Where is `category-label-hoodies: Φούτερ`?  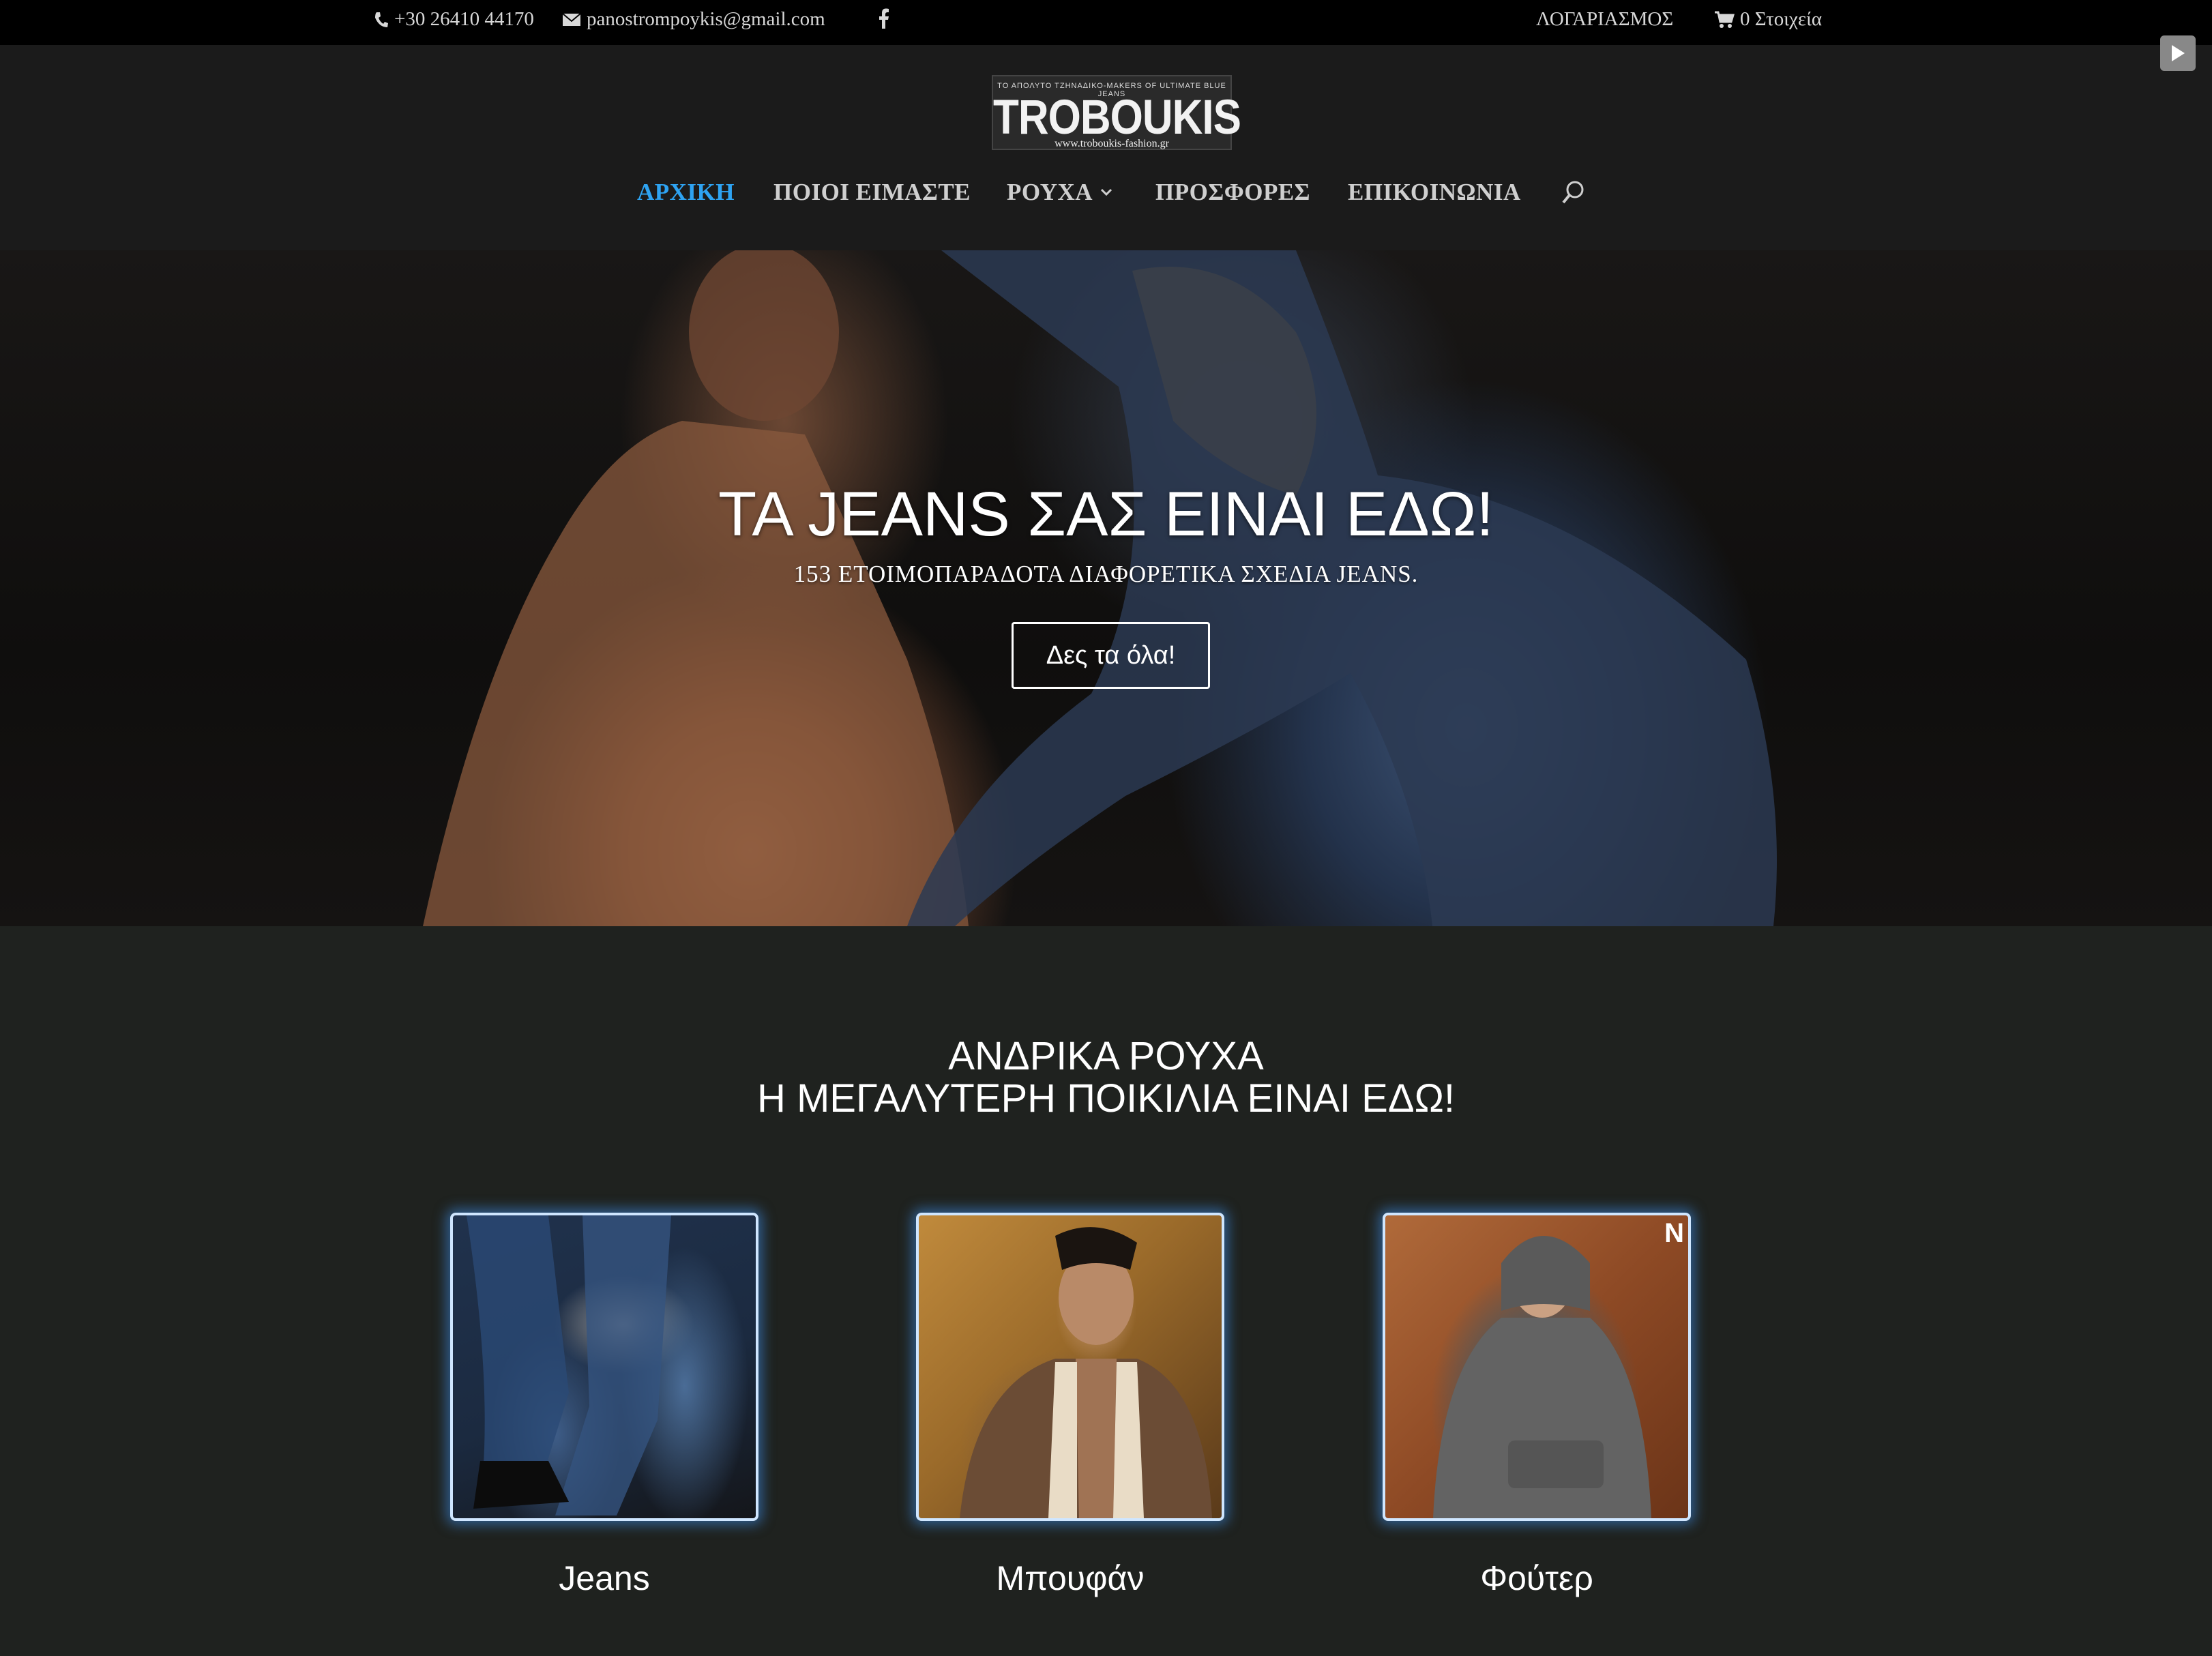
category-label-hoodies: Φούτερ is located at coordinates (1537, 1578).